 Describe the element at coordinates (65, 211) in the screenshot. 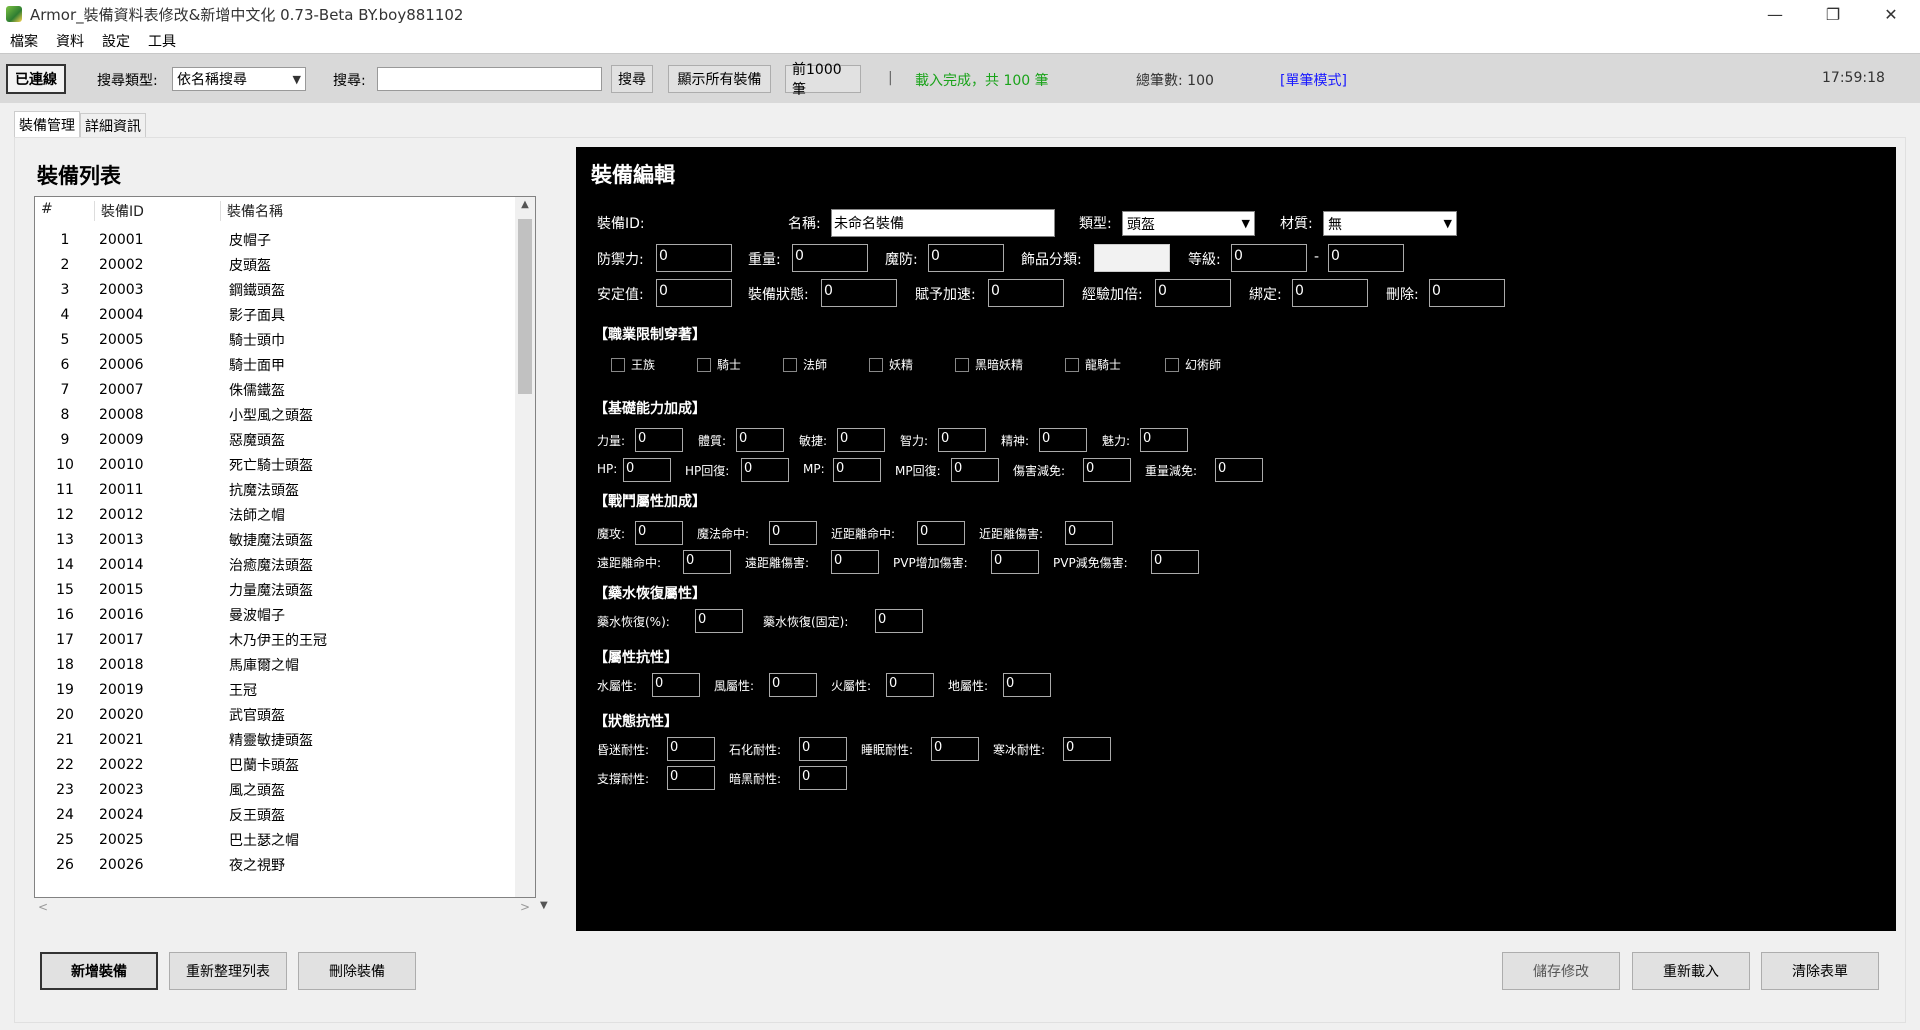

I see `column-index: #` at that location.